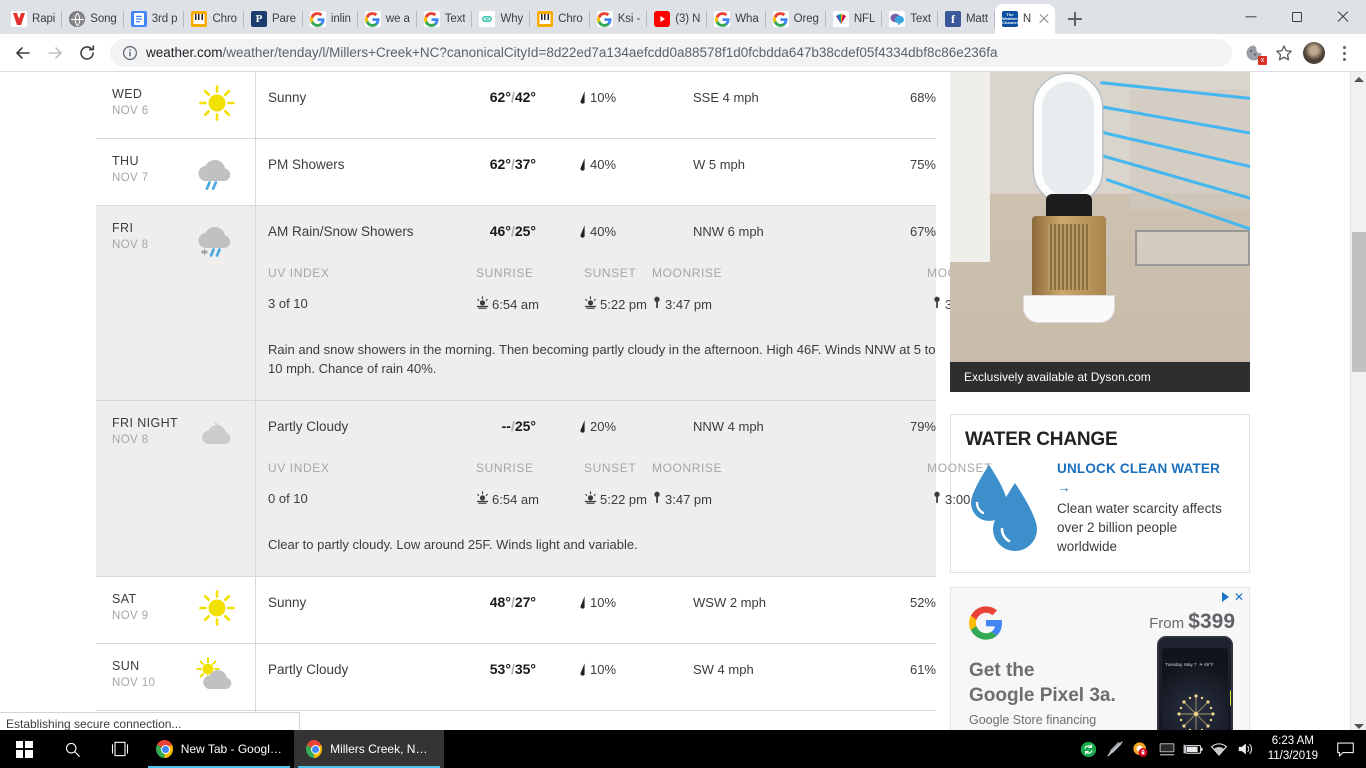 This screenshot has height=768, width=1366. What do you see at coordinates (1254, 53) in the screenshot?
I see `cookie-blocked-icon: x` at bounding box center [1254, 53].